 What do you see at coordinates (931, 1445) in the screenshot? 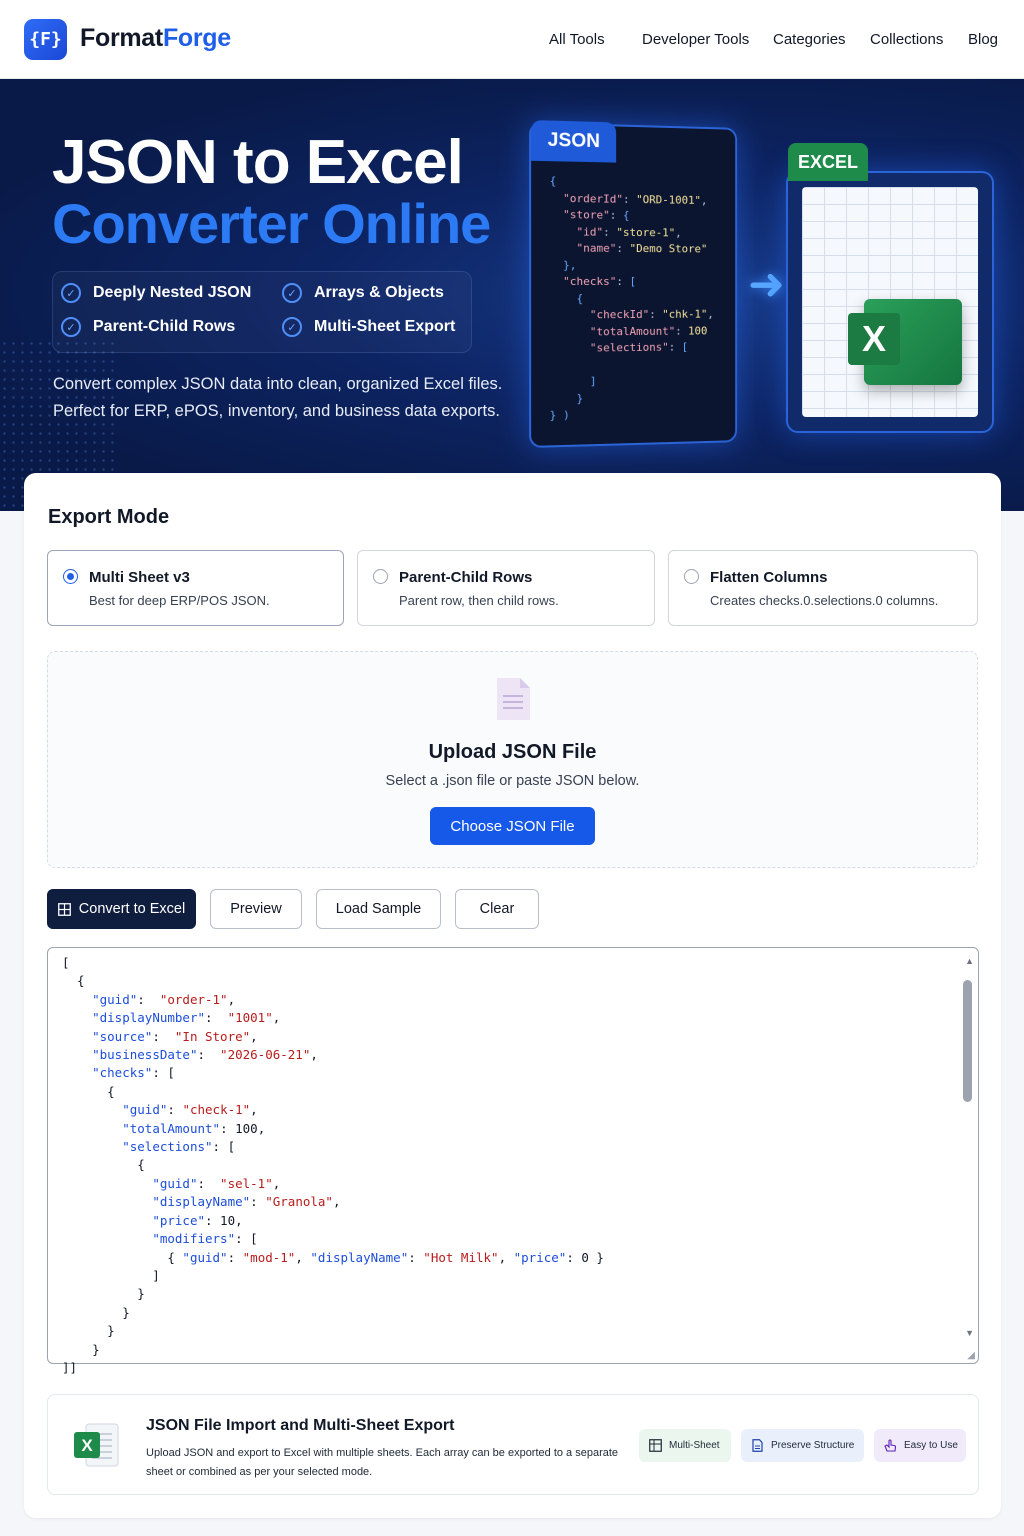
I see `chip-label: Easy to Use` at bounding box center [931, 1445].